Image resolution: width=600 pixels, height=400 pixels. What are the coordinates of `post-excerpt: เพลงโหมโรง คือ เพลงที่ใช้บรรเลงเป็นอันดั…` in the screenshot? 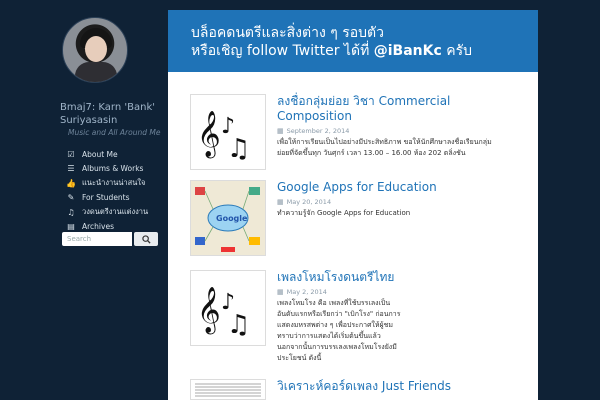 It's located at (339, 330).